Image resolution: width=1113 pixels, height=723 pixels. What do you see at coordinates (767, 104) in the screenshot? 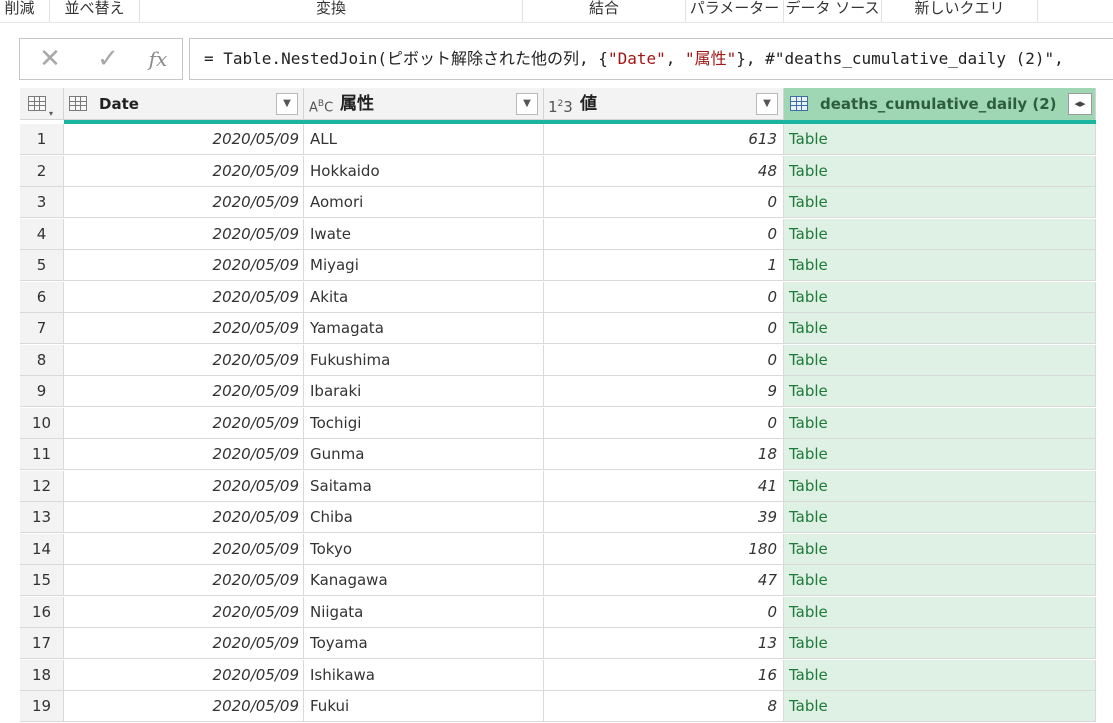
I see `filter-dropdown-value: ▼` at bounding box center [767, 104].